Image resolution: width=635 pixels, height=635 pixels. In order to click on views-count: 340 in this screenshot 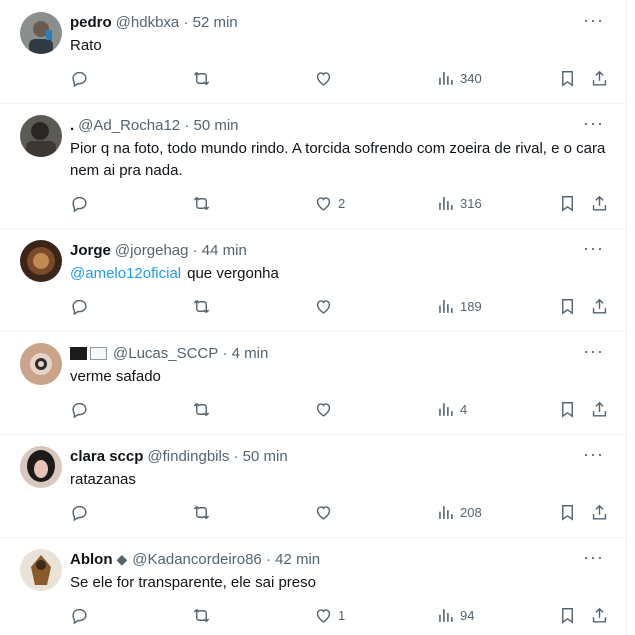, I will do `click(471, 78)`.